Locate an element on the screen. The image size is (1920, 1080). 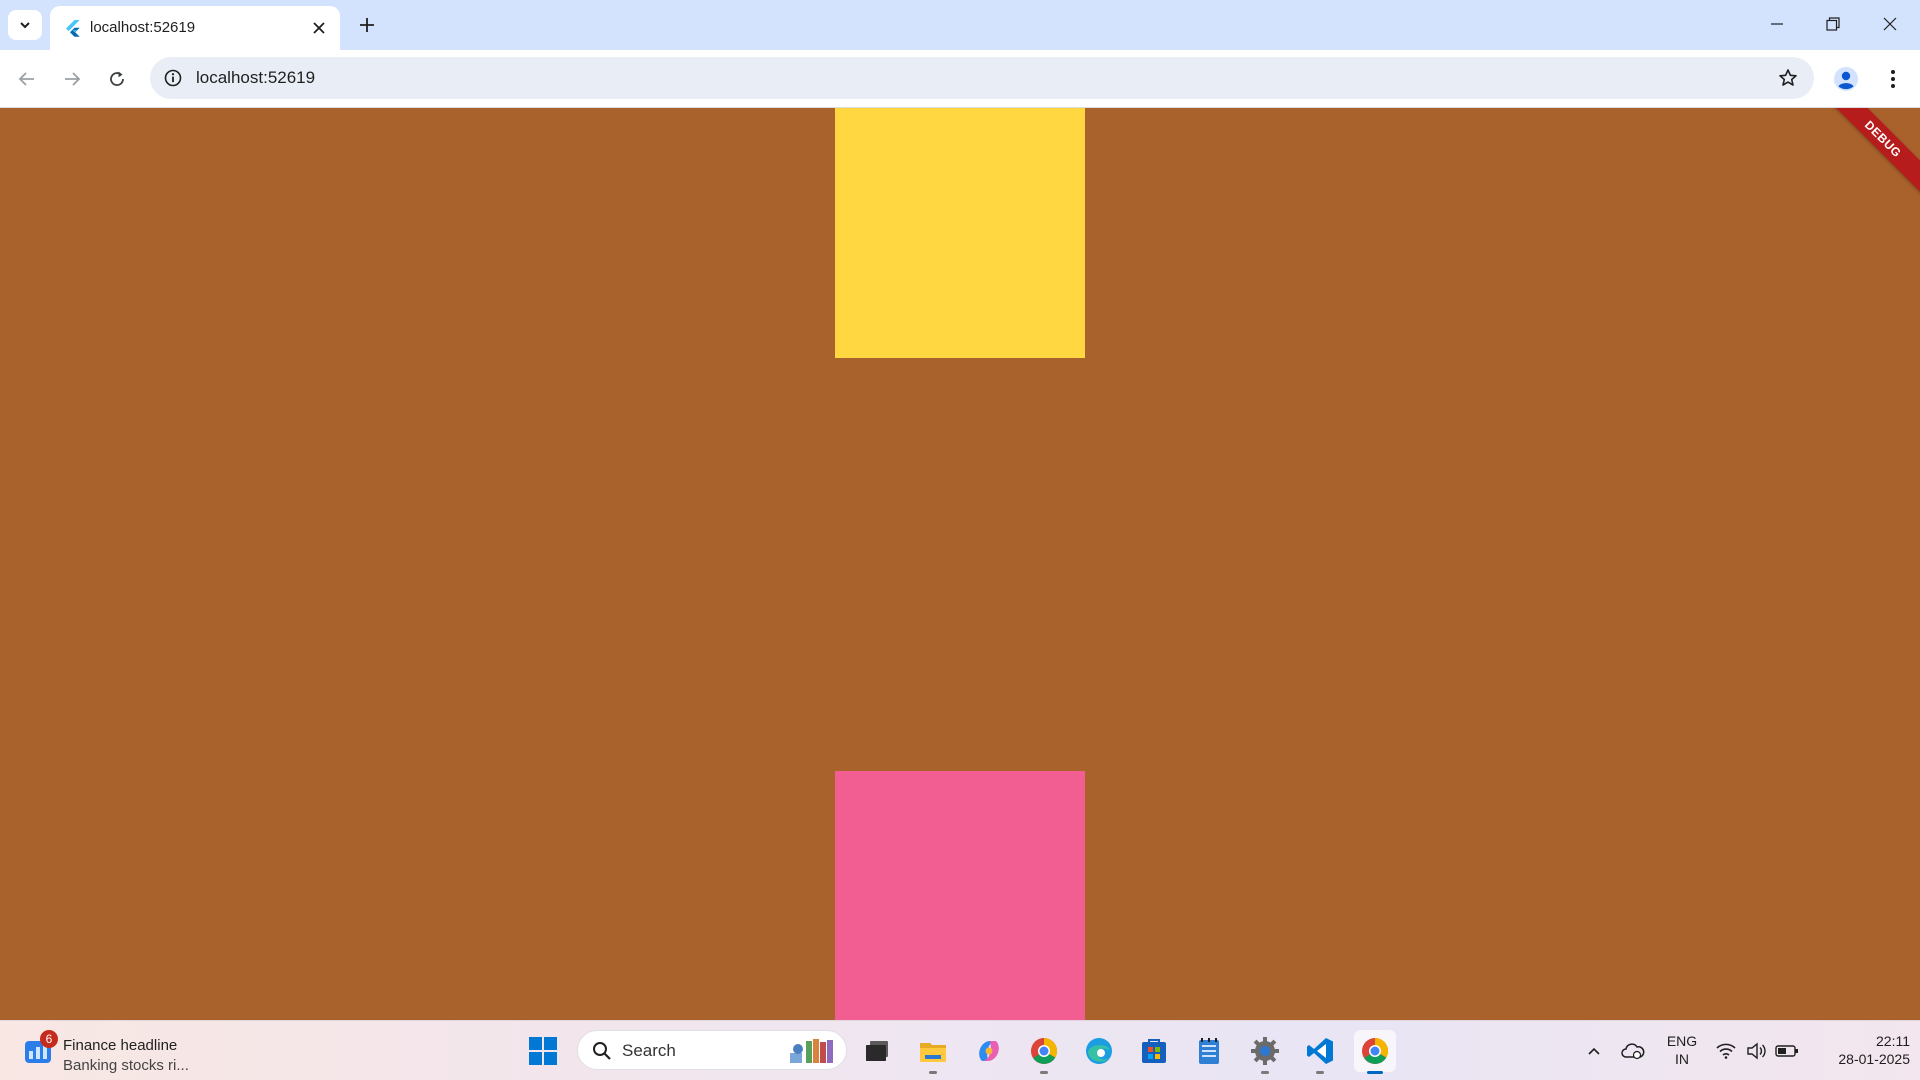
forward-button is located at coordinates (72, 79).